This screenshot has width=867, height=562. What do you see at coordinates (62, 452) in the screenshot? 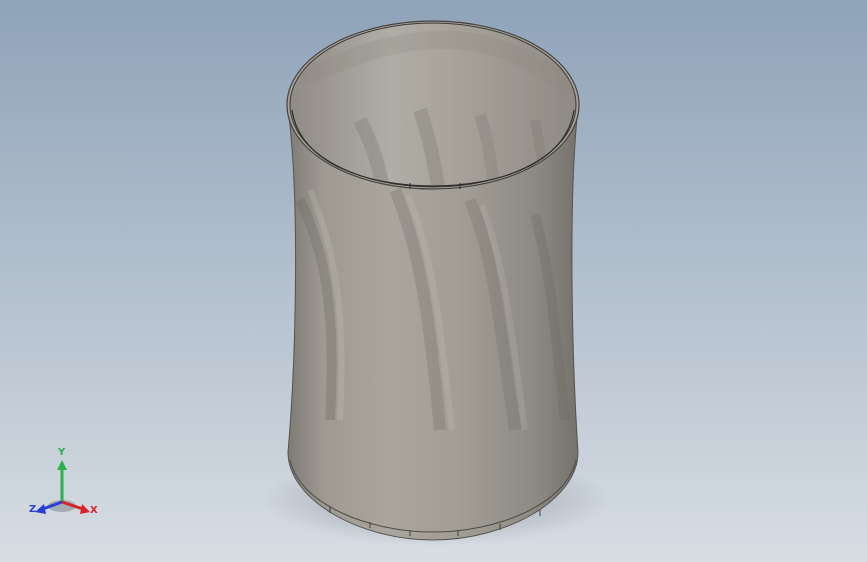
I see `triad-y-label: Y` at bounding box center [62, 452].